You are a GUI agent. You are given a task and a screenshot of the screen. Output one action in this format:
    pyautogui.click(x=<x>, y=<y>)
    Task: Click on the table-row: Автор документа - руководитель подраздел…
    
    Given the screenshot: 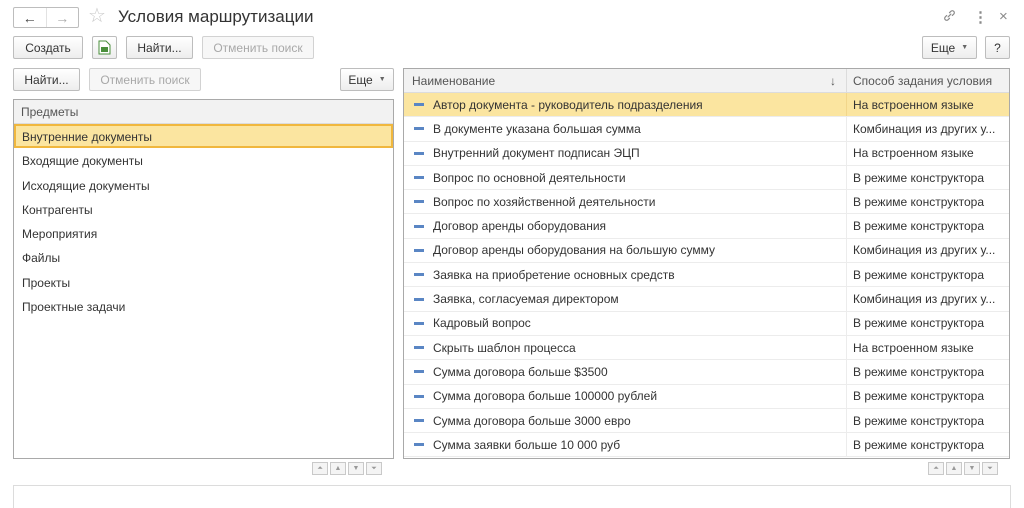 What is the action you would take?
    pyautogui.click(x=706, y=105)
    